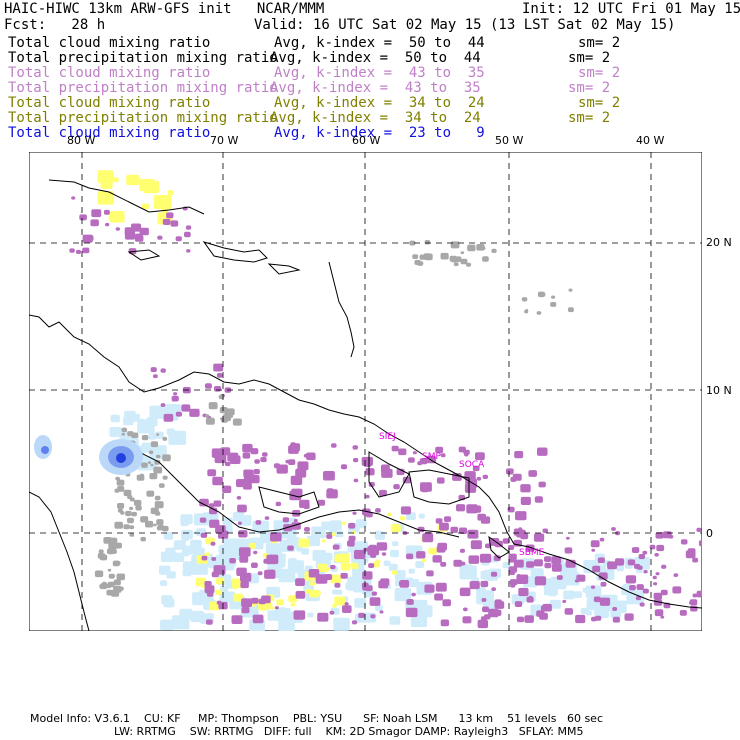 This screenshot has height=740, width=740. I want to click on lat-label: 20 N, so click(719, 242).